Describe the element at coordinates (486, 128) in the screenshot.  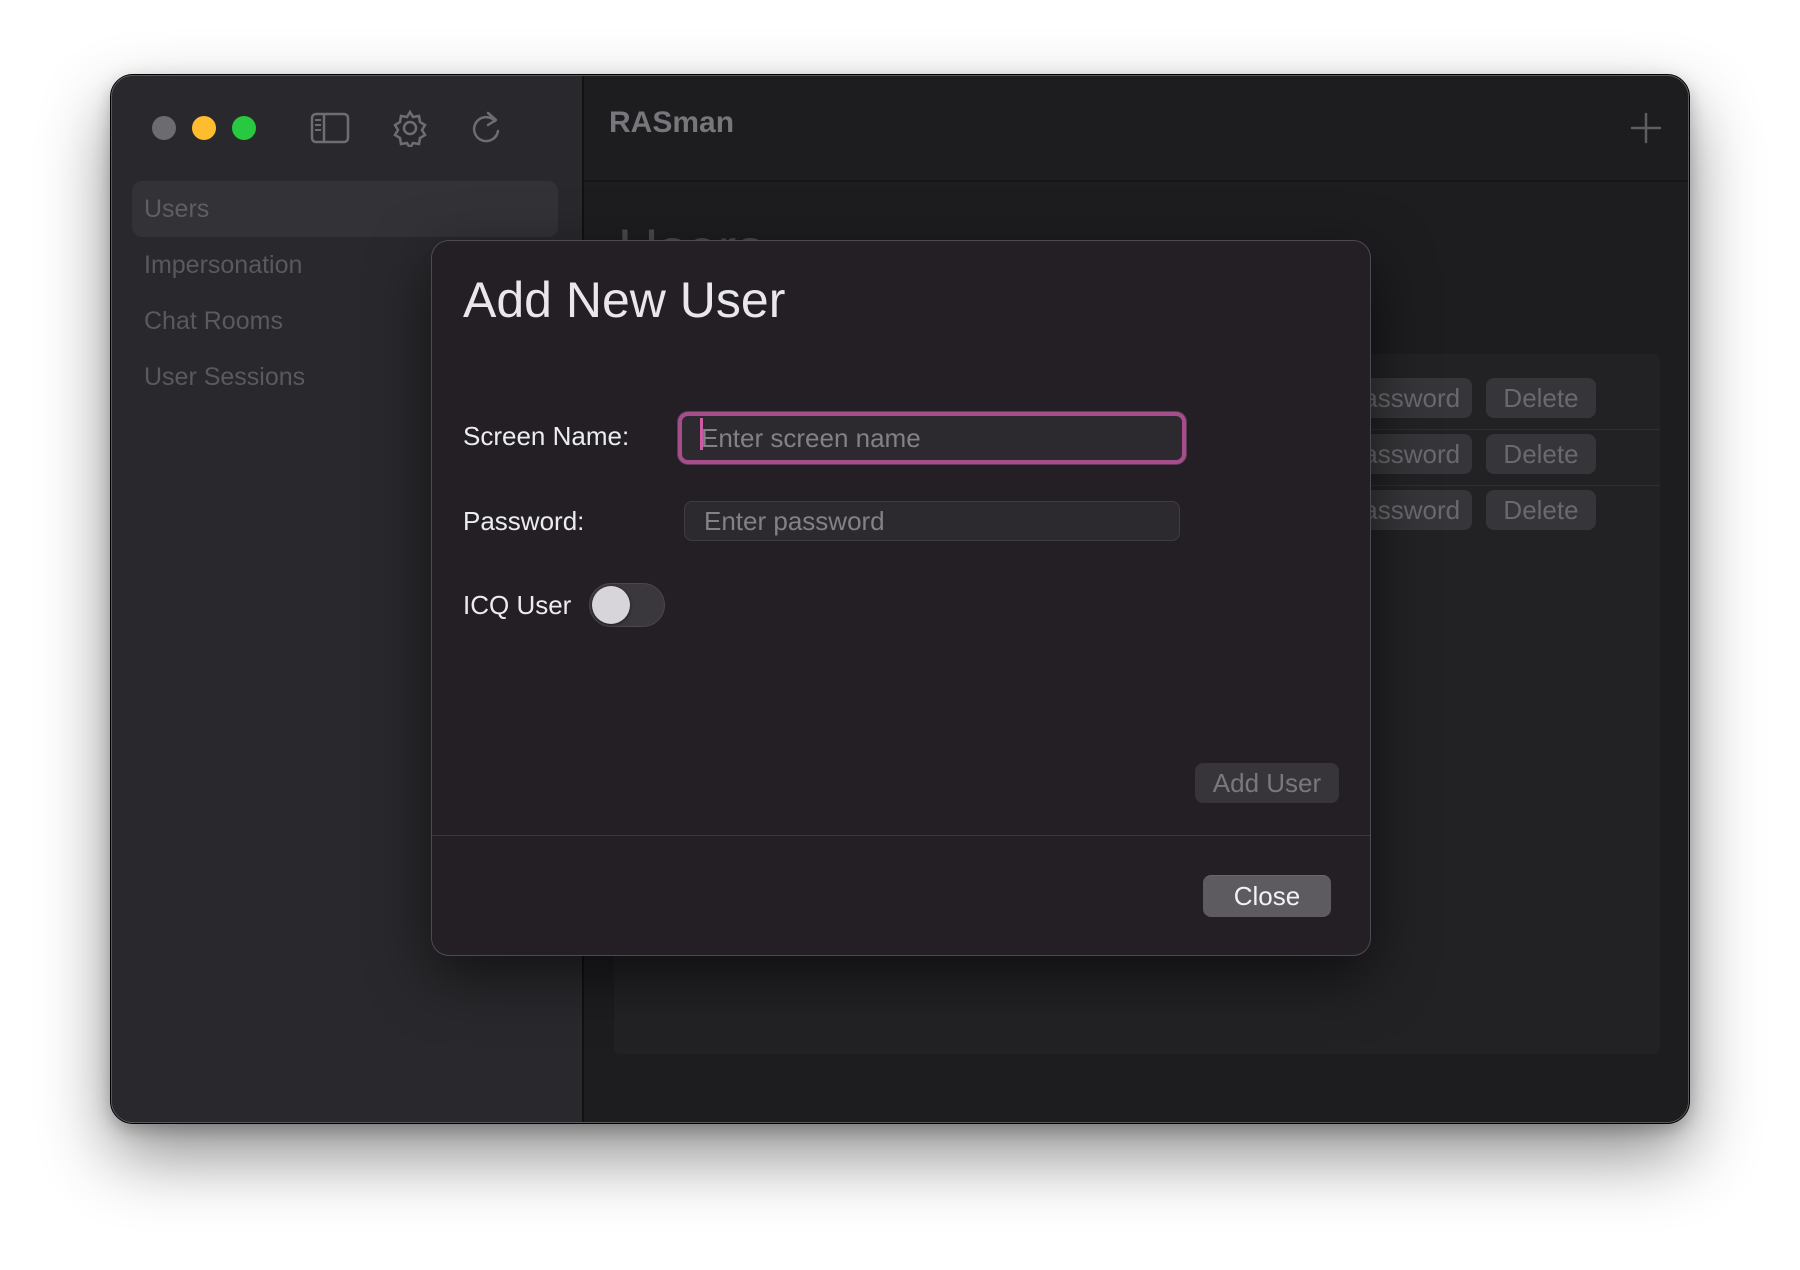
I see `refresh-icon` at that location.